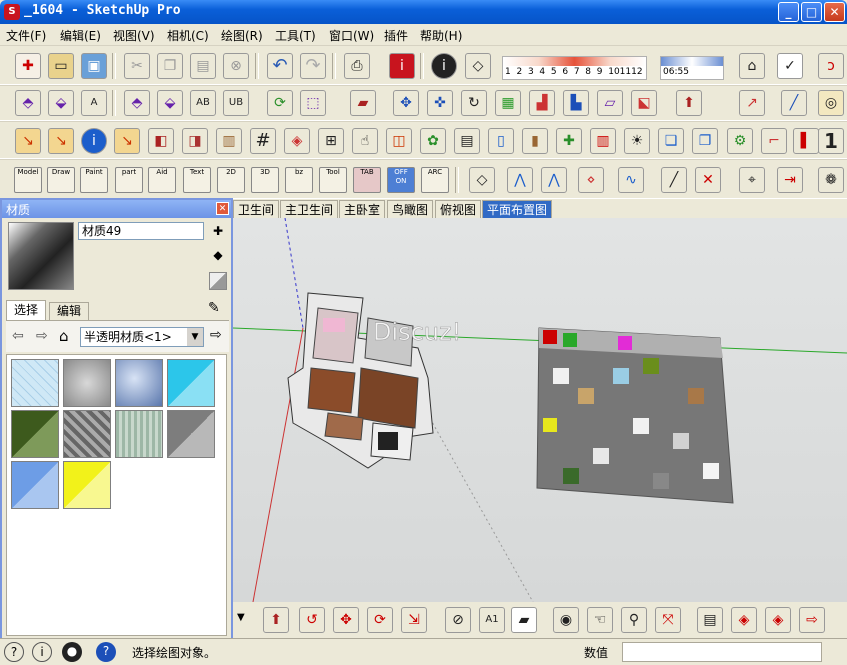 The image size is (847, 665). Describe the element at coordinates (458, 209) in the screenshot. I see `tab-scene-top-view: 俯视图` at that location.